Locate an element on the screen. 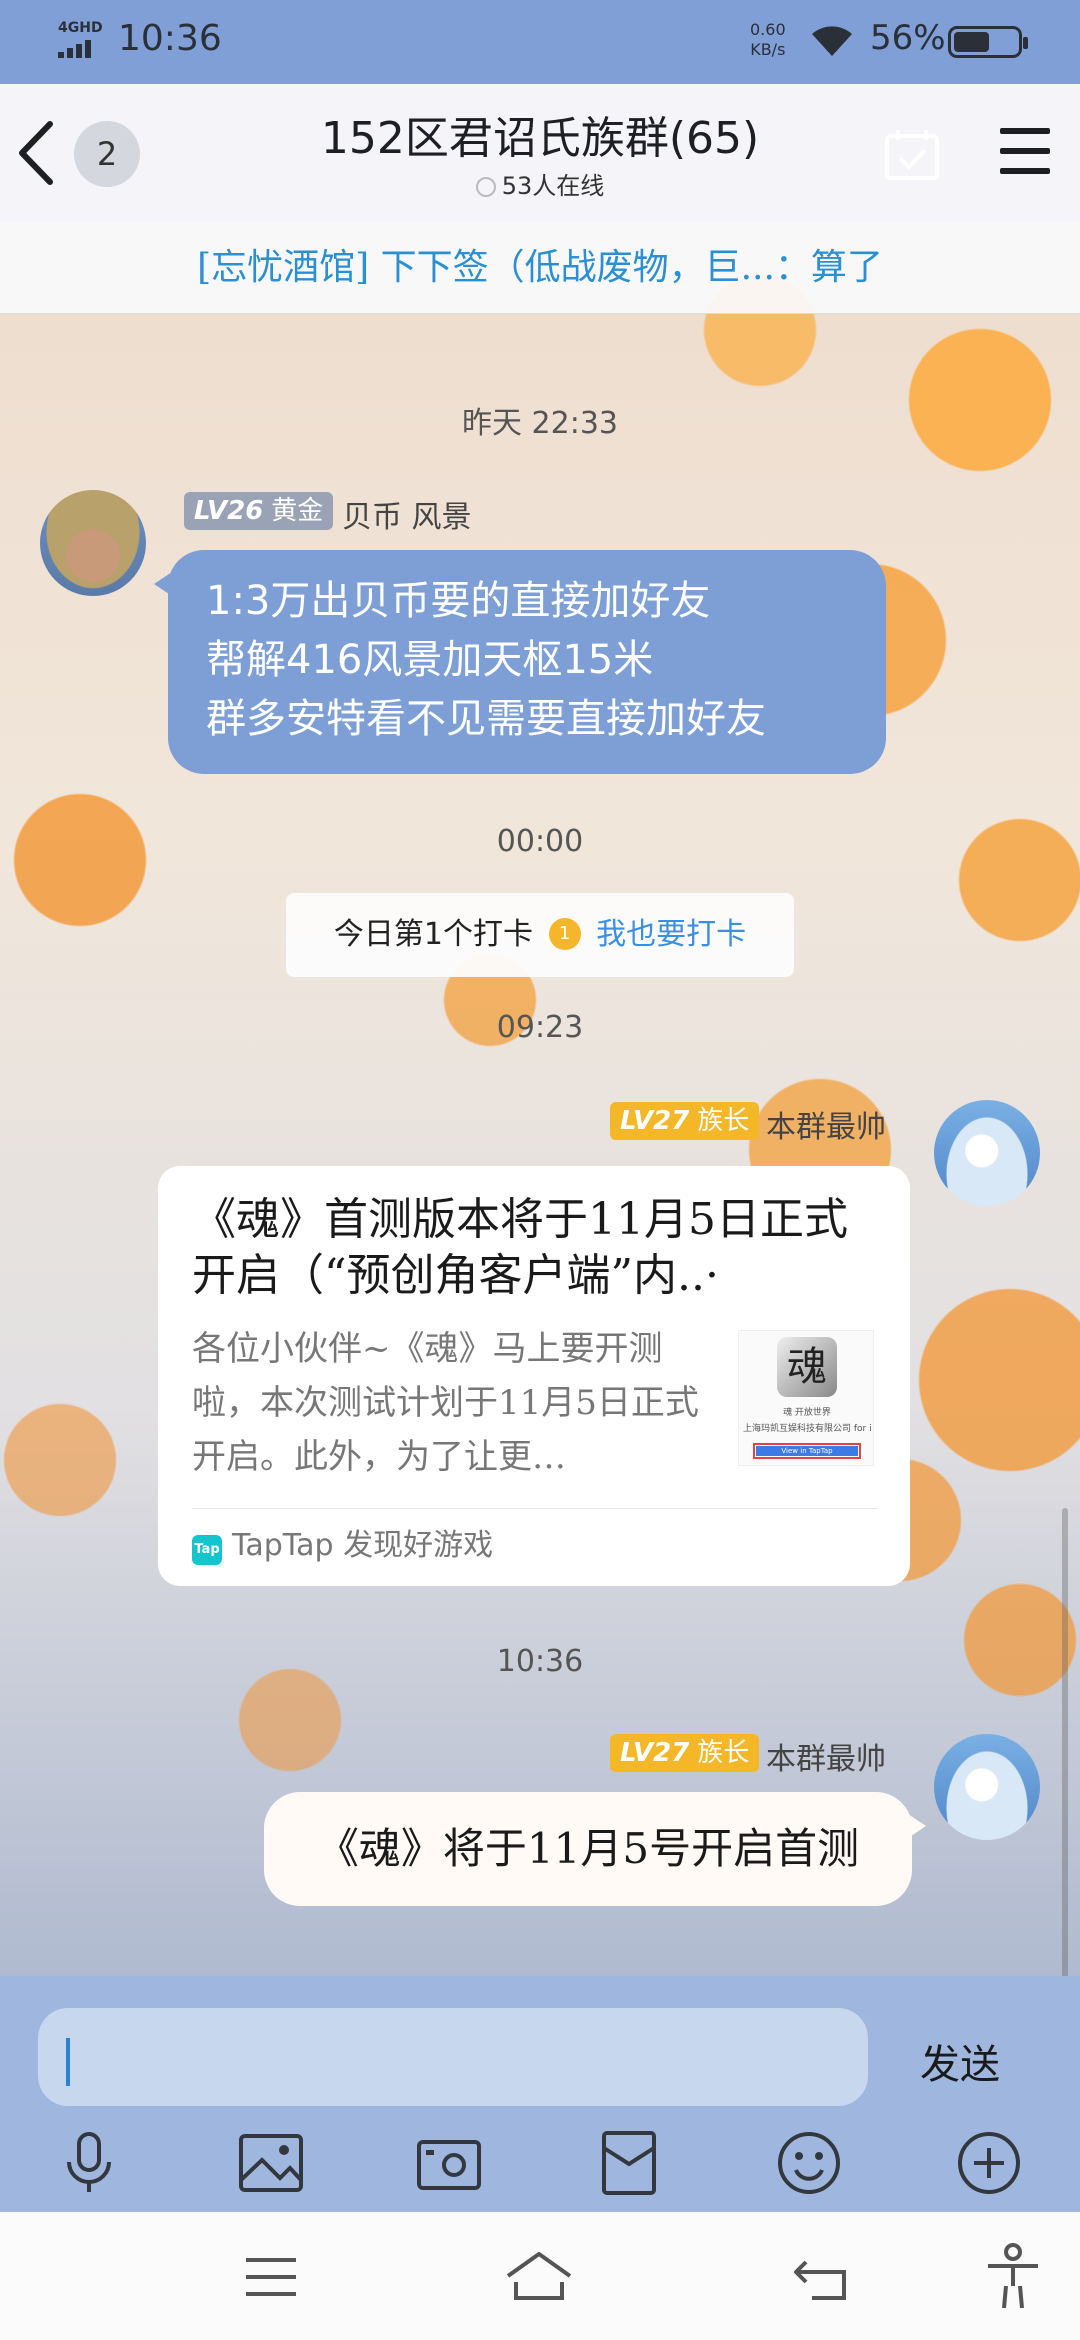  game-logo: 魂 is located at coordinates (807, 1367).